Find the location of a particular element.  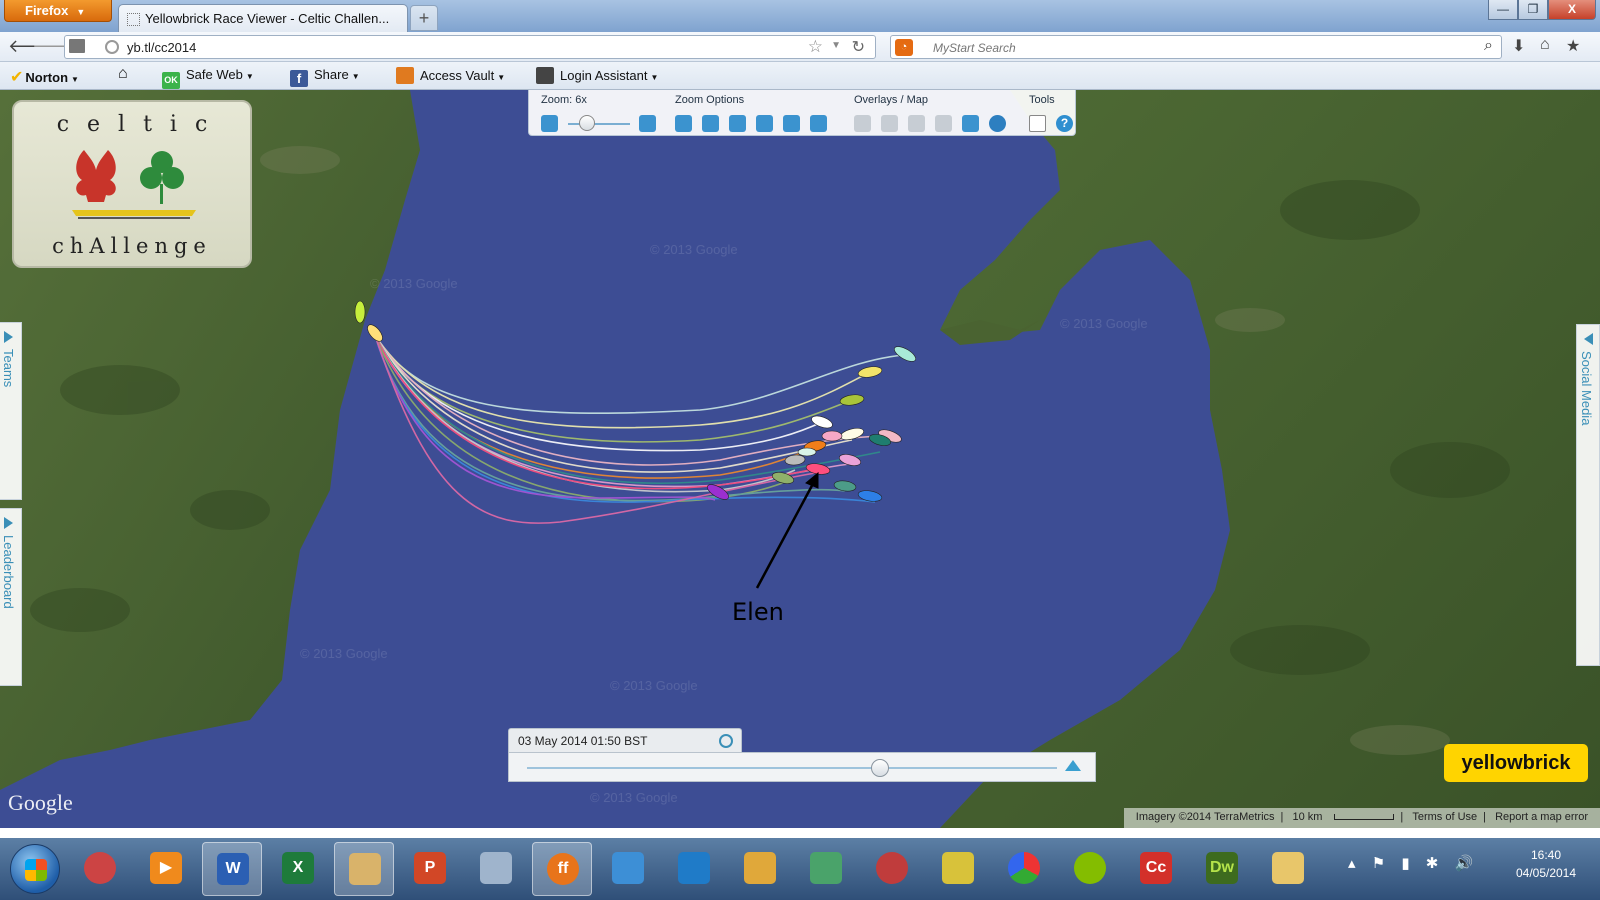

powerpoint-icon: P is located at coordinates (430, 868).